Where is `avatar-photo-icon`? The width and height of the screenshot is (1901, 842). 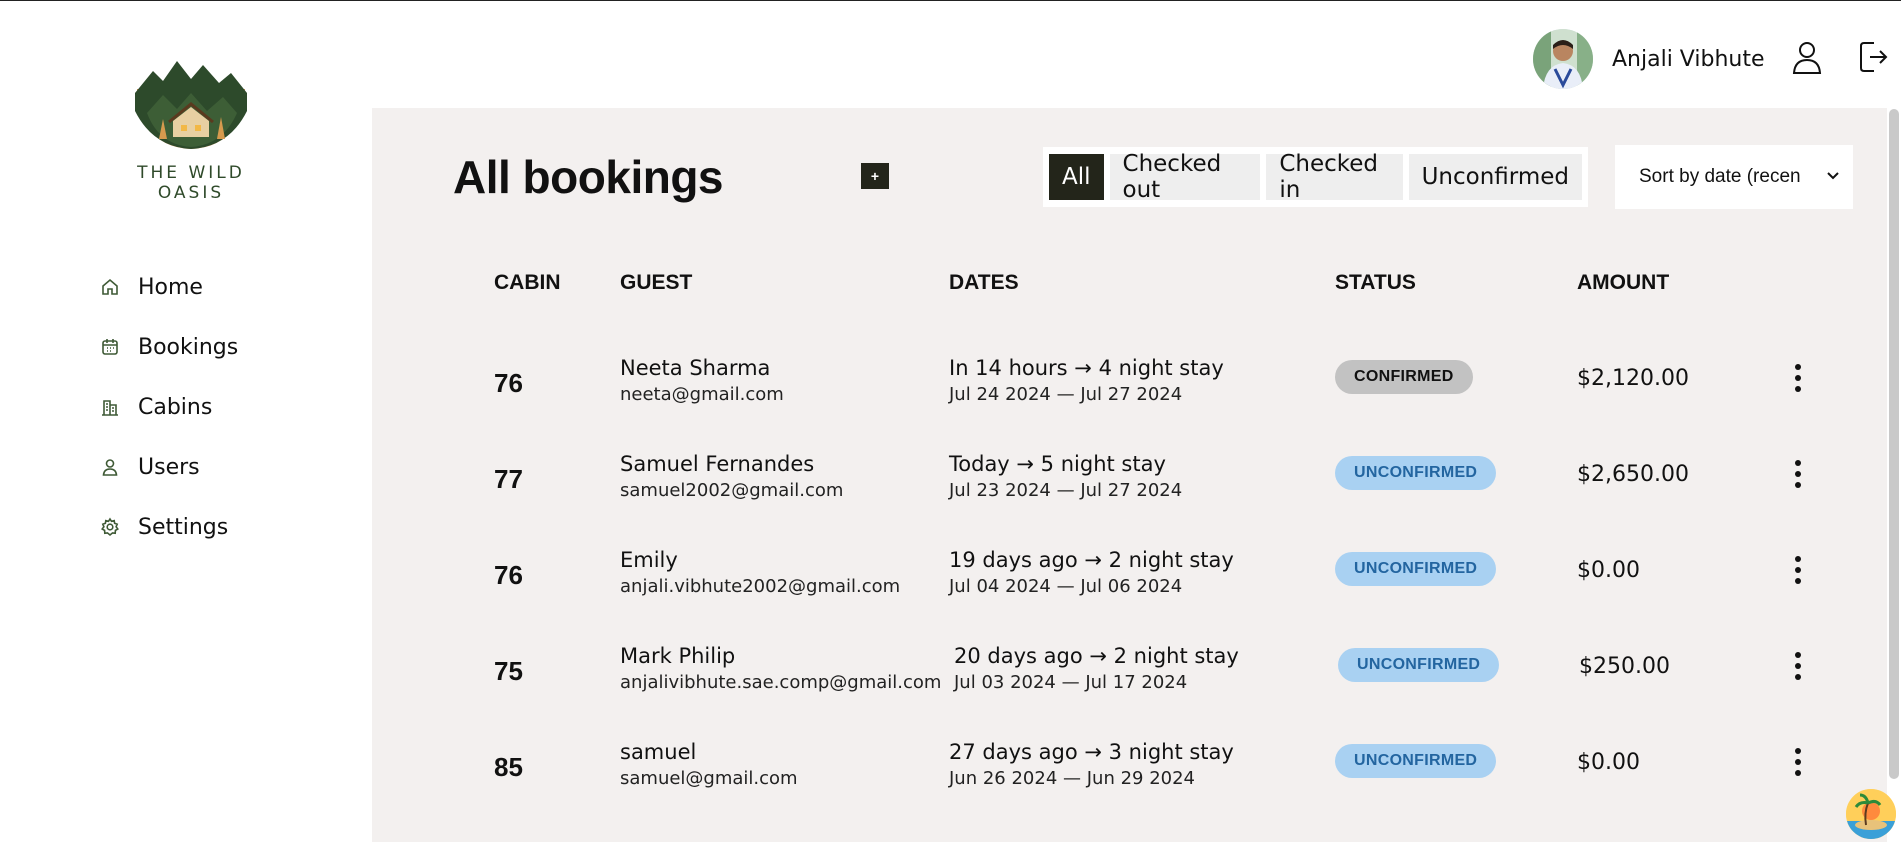 avatar-photo-icon is located at coordinates (1563, 59).